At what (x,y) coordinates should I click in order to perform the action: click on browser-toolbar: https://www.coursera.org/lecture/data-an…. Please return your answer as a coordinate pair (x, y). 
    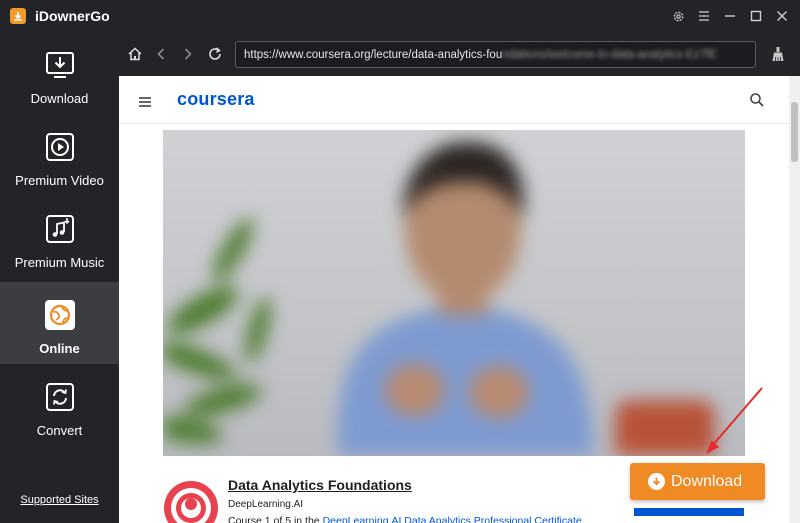
    Looking at the image, I should click on (459, 54).